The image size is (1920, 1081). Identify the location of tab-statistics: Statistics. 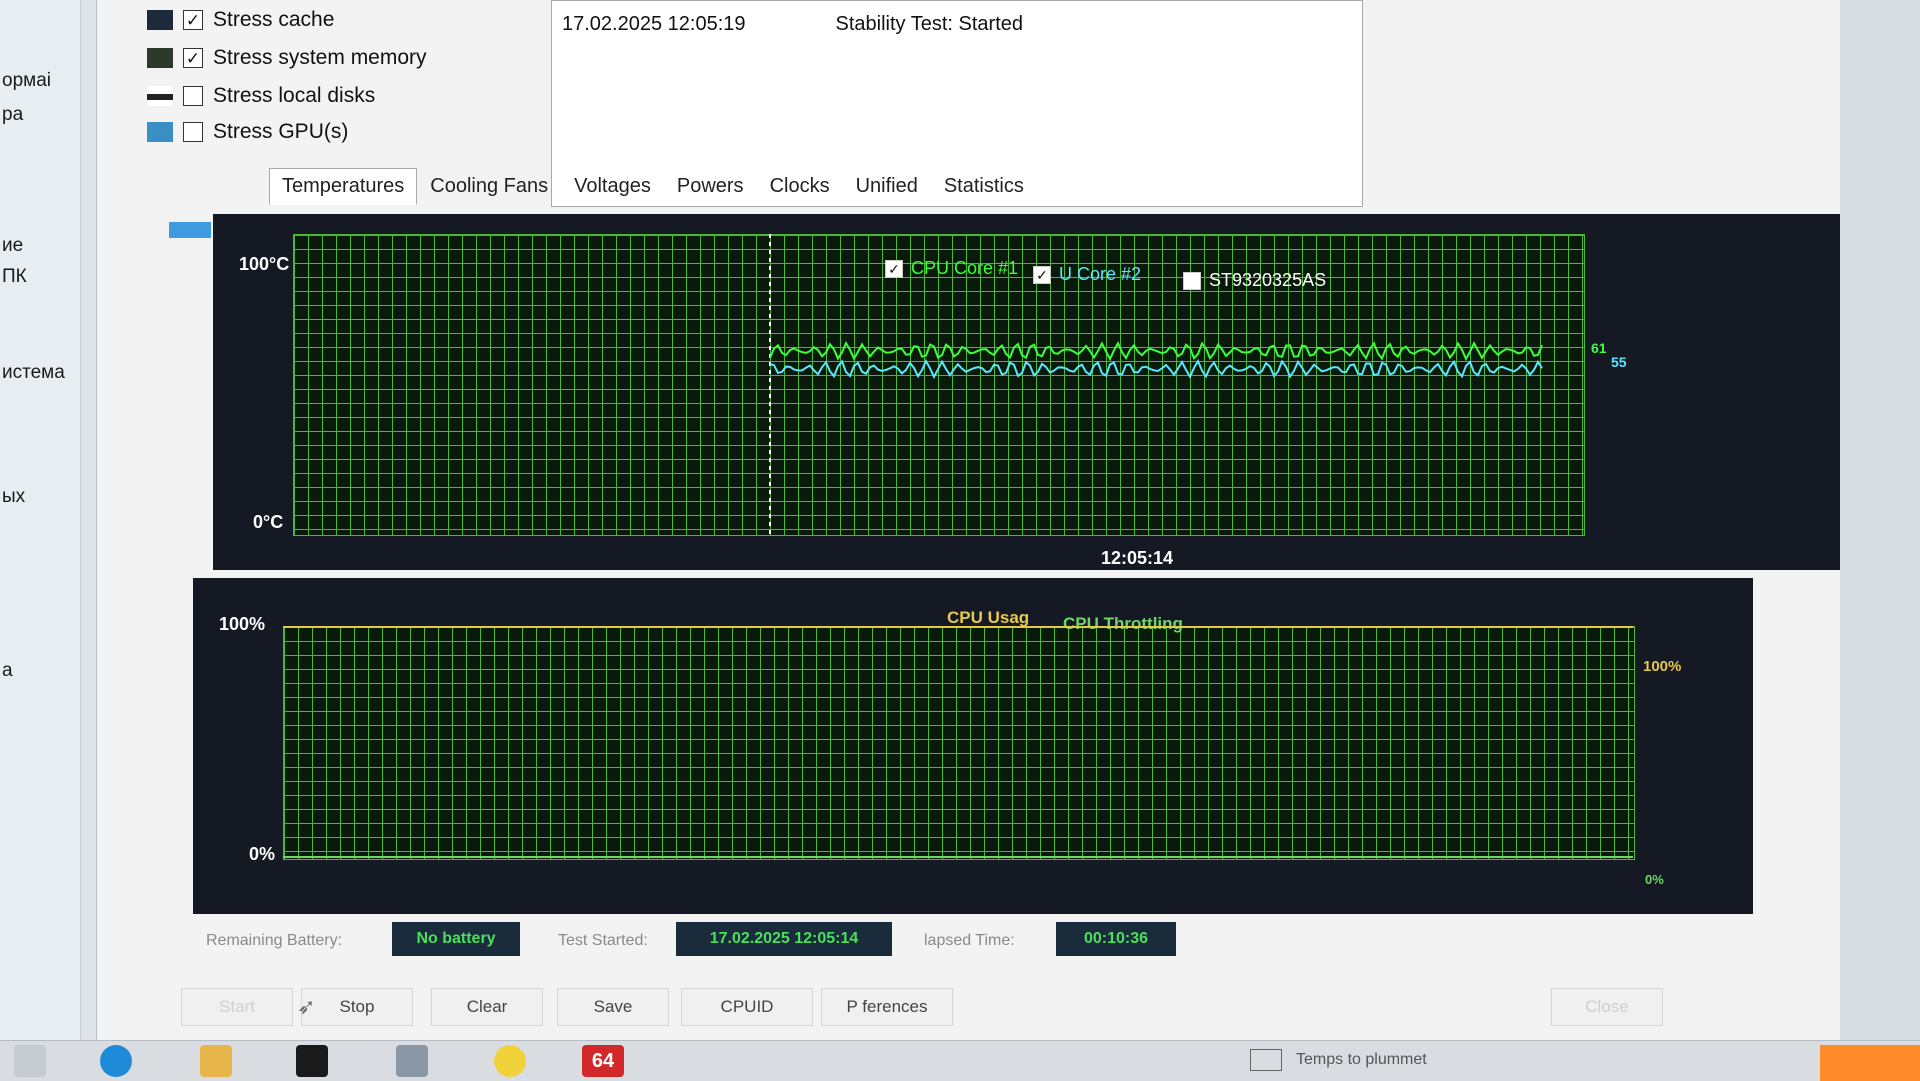
(984, 186).